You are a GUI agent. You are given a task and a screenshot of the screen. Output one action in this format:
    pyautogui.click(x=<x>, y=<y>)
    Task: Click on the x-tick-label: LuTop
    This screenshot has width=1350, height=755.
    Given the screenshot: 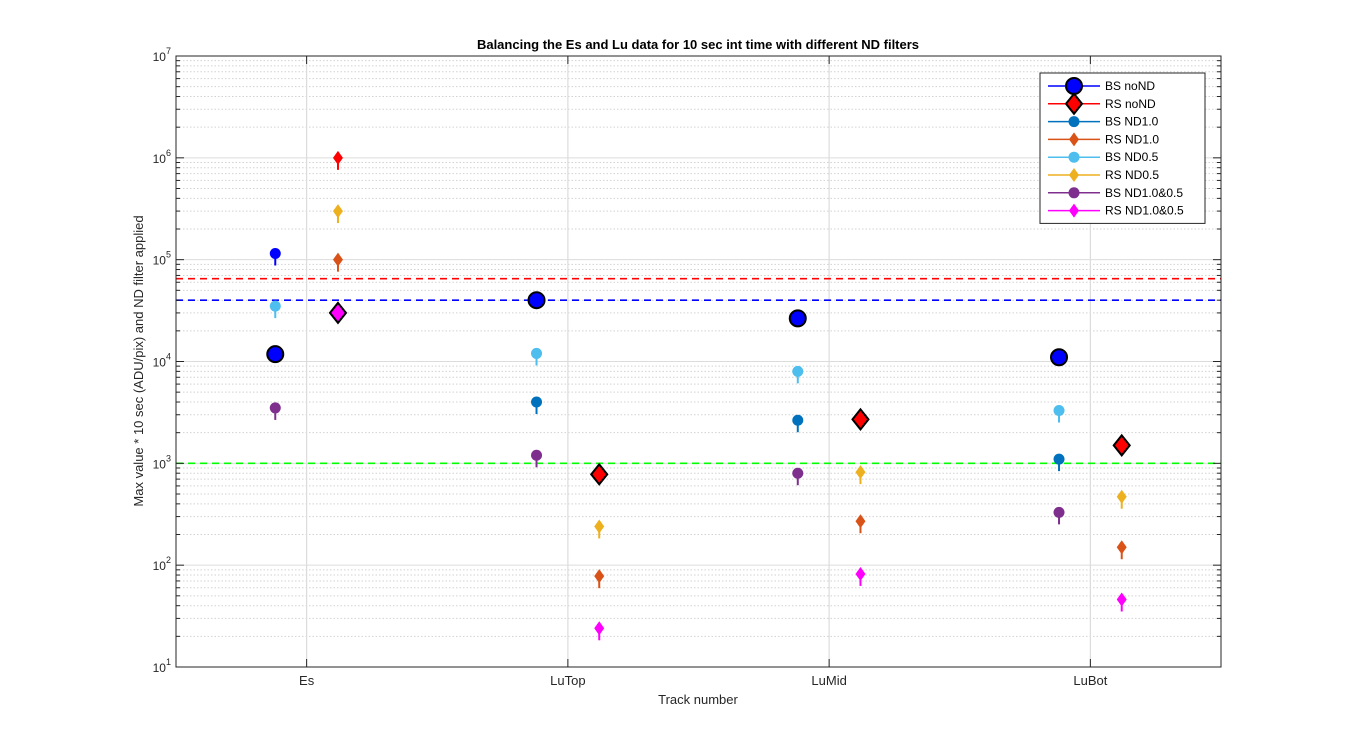 What is the action you would take?
    pyautogui.click(x=567, y=680)
    